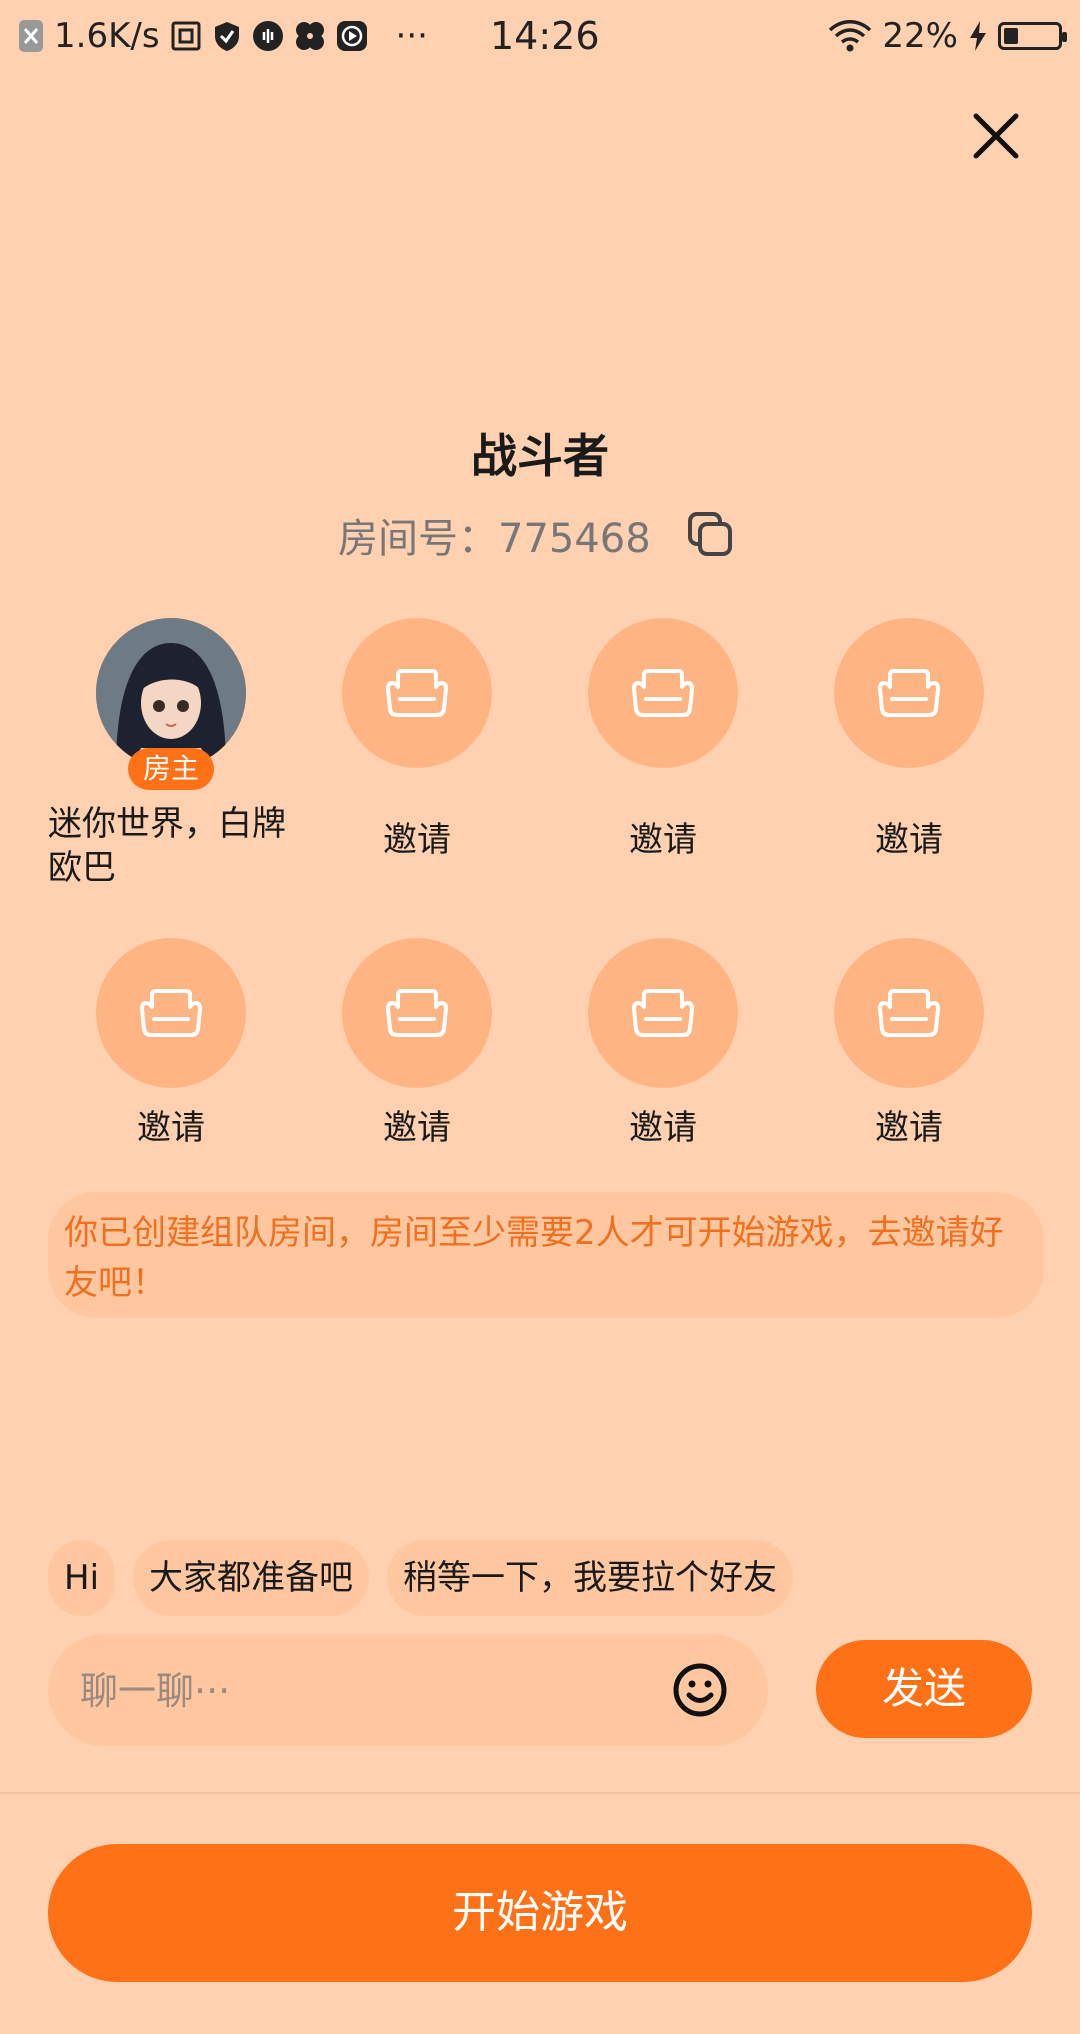  Describe the element at coordinates (171, 693) in the screenshot. I see `host-avatar` at that location.